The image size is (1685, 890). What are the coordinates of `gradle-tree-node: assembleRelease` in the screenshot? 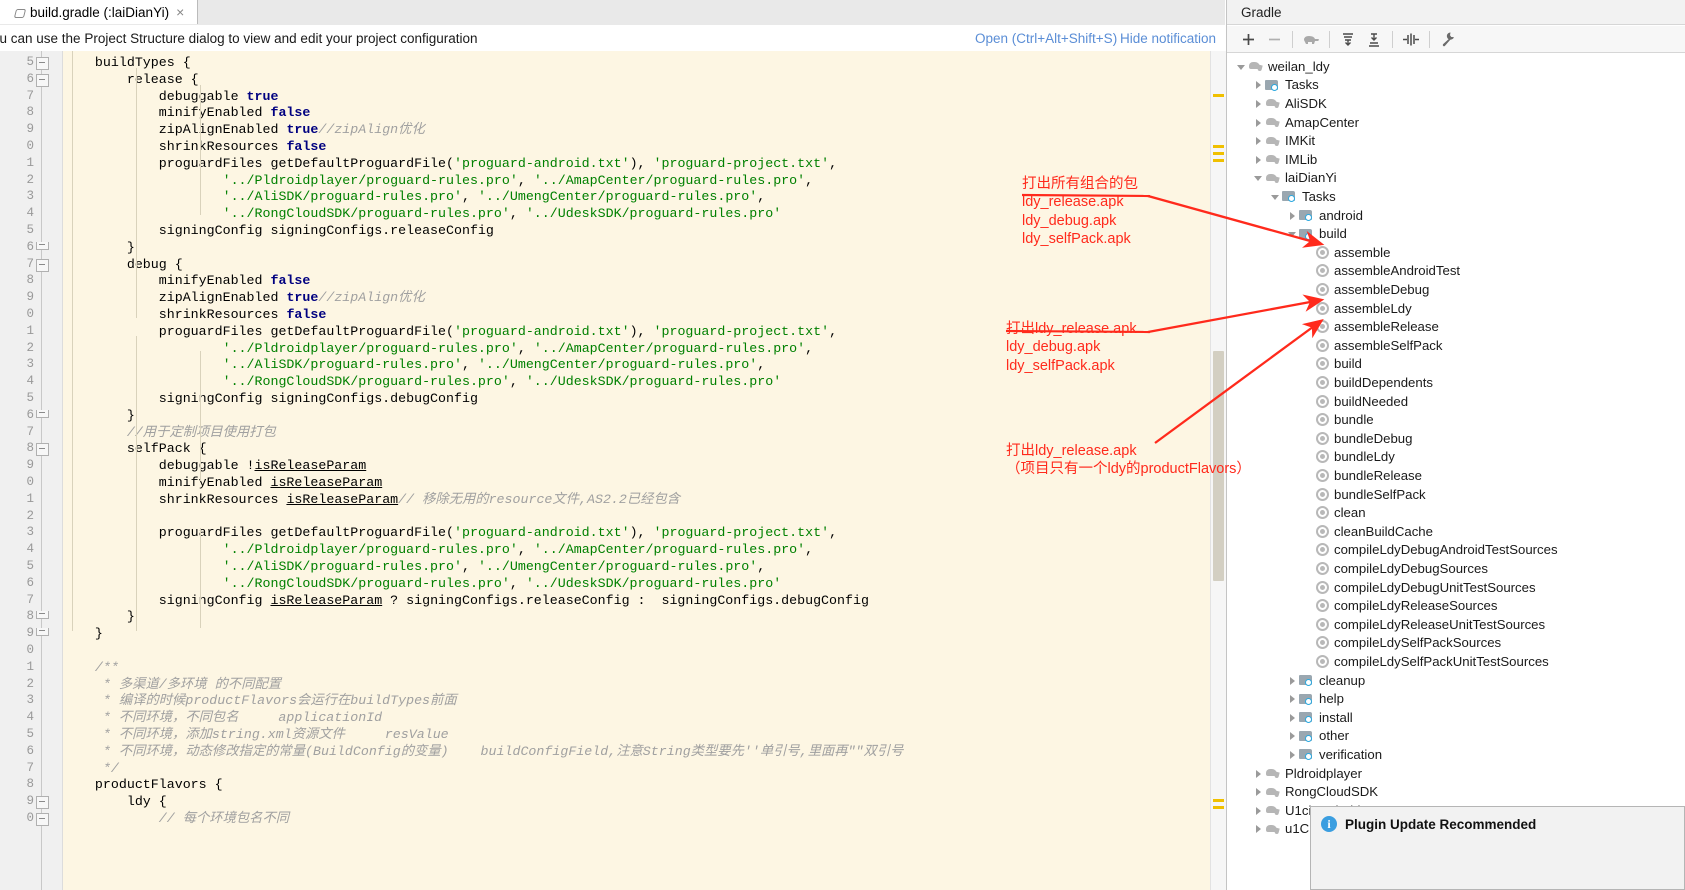 It's located at (1371, 326).